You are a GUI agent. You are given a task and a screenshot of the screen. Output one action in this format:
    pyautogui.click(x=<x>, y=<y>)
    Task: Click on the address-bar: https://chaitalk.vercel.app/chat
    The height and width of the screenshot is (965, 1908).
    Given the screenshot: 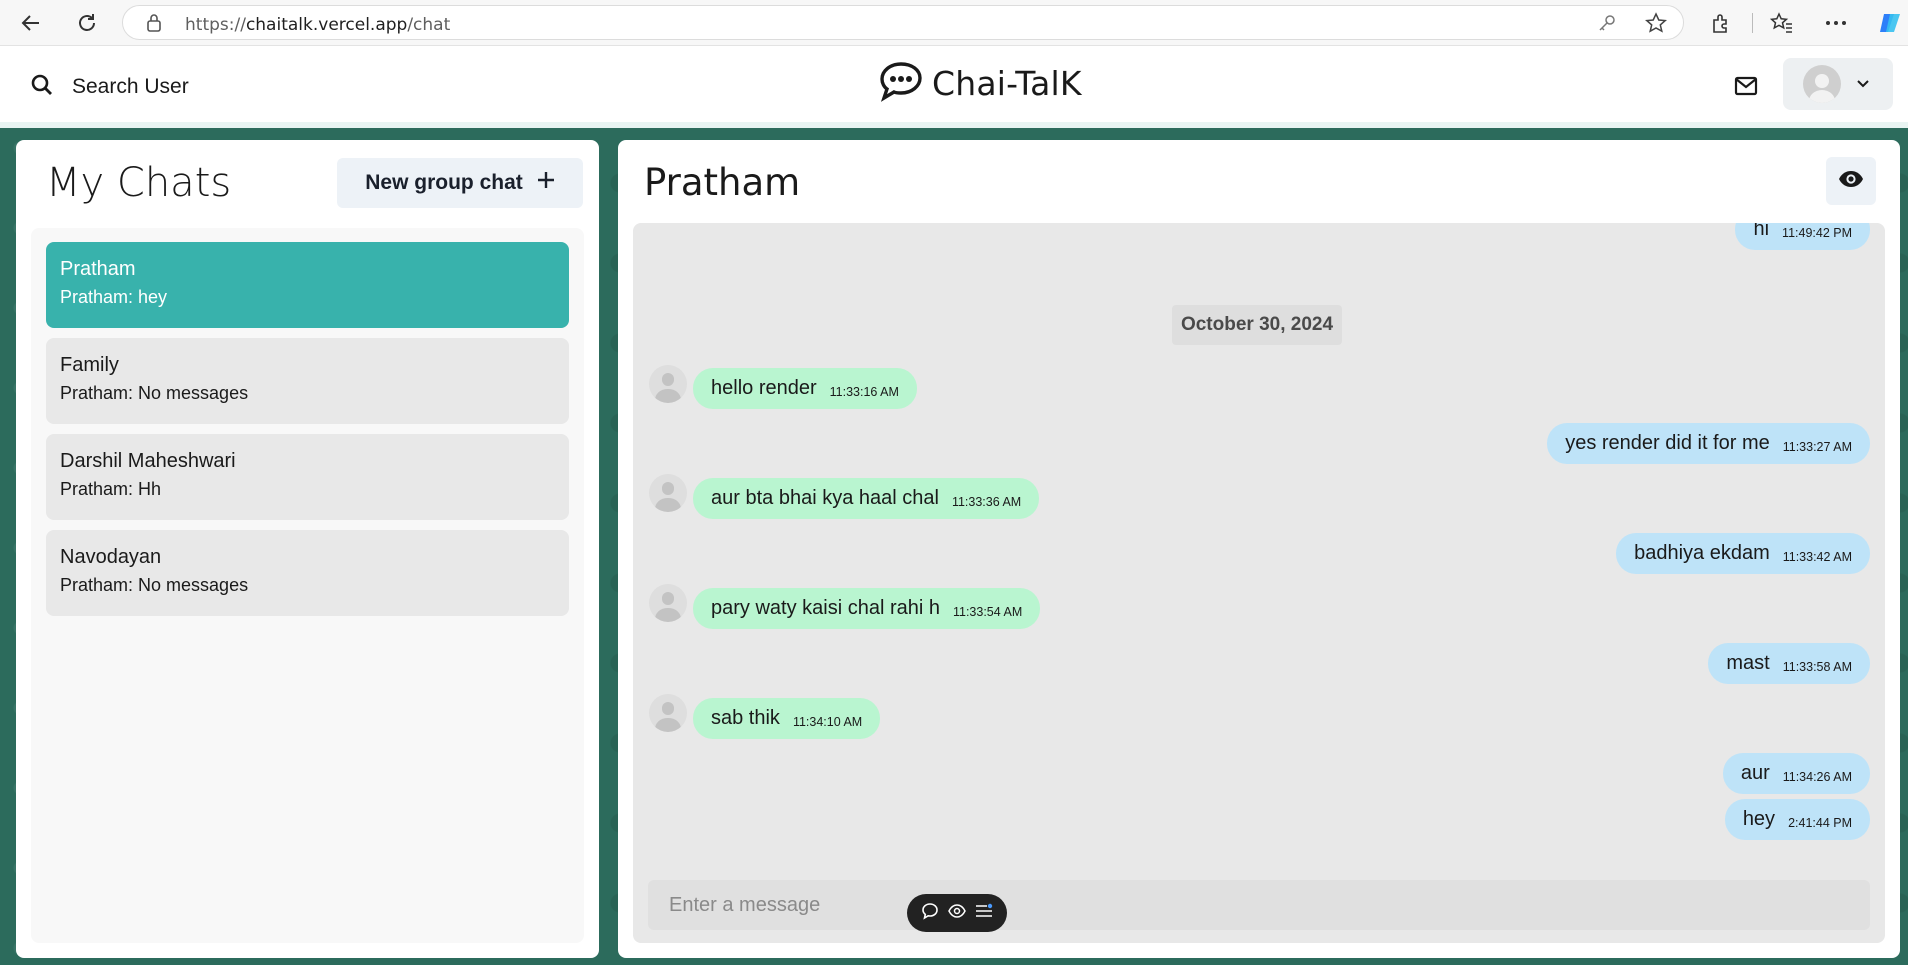 What is the action you would take?
    pyautogui.click(x=903, y=22)
    